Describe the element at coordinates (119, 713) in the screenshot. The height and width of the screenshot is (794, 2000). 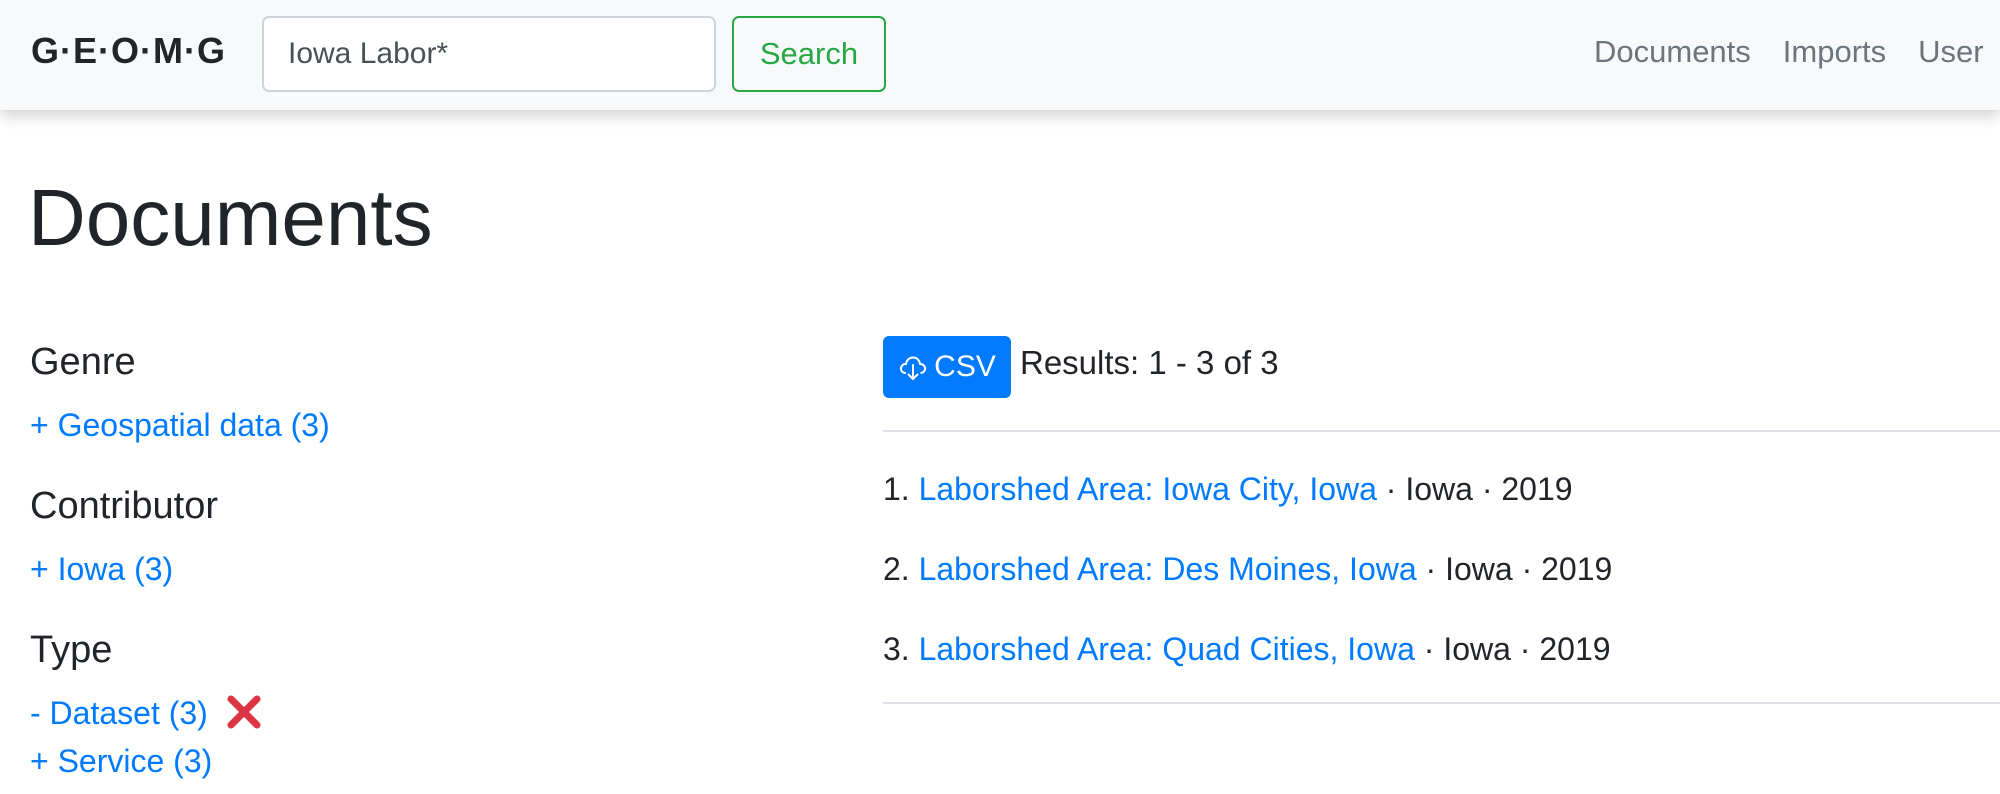
I see `facet-link-dataset: - Dataset (3)` at that location.